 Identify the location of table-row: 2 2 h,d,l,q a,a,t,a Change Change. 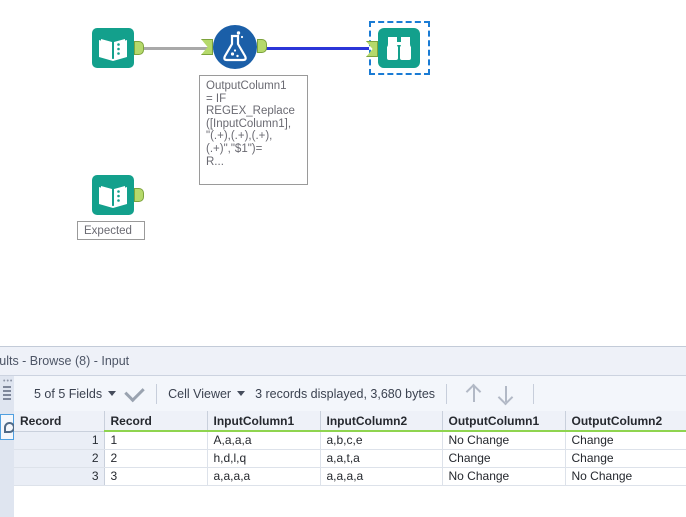
(350, 458).